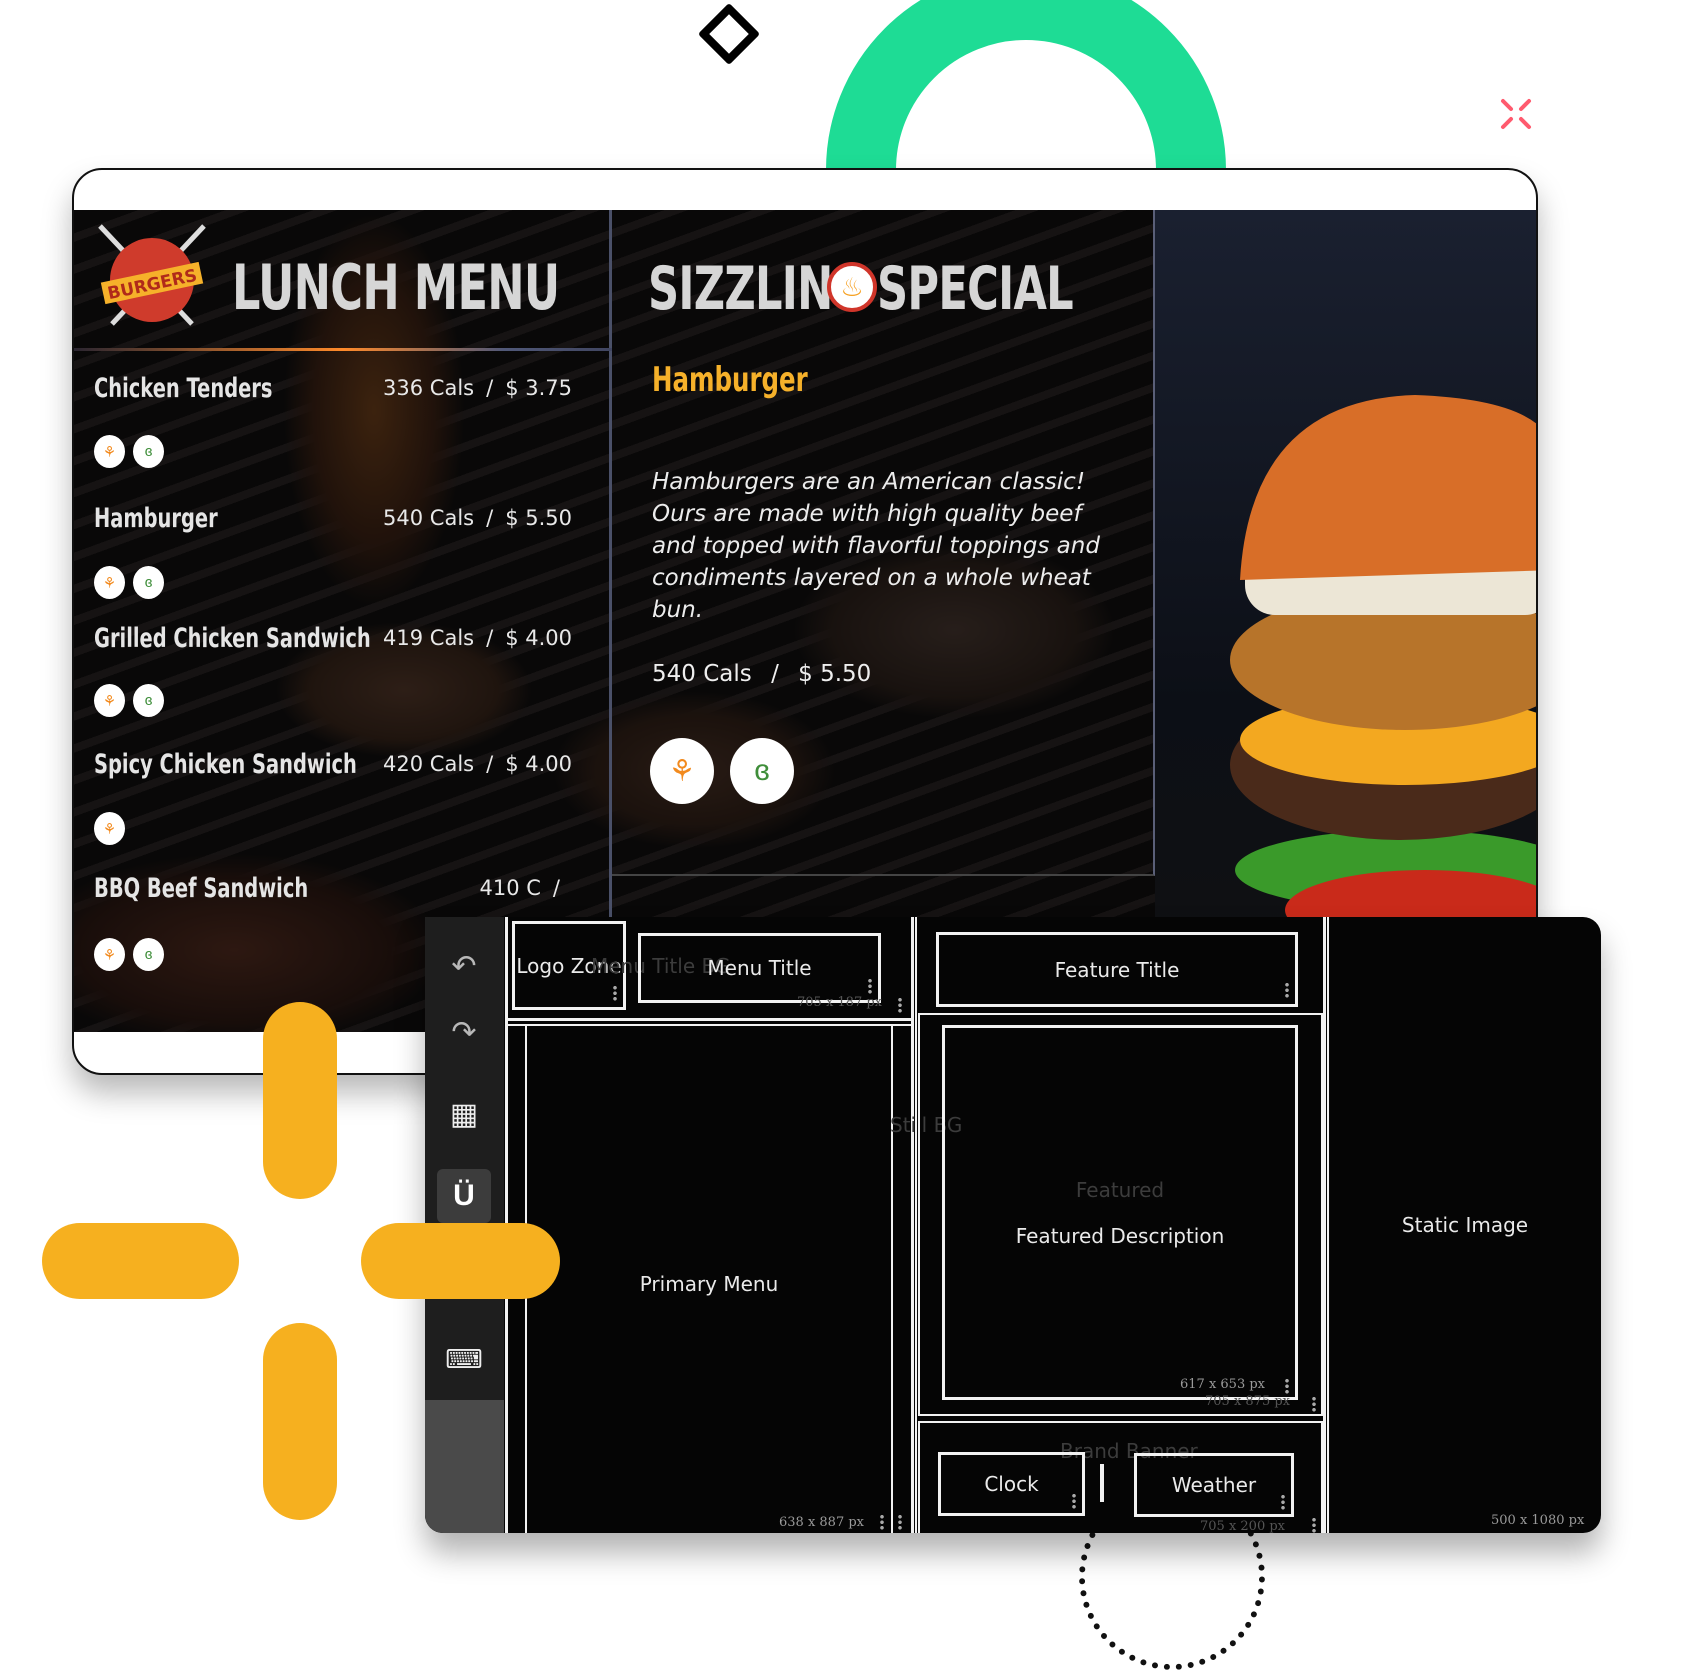 Image resolution: width=1698 pixels, height=1670 pixels. I want to click on yellow-plus-right, so click(460, 1261).